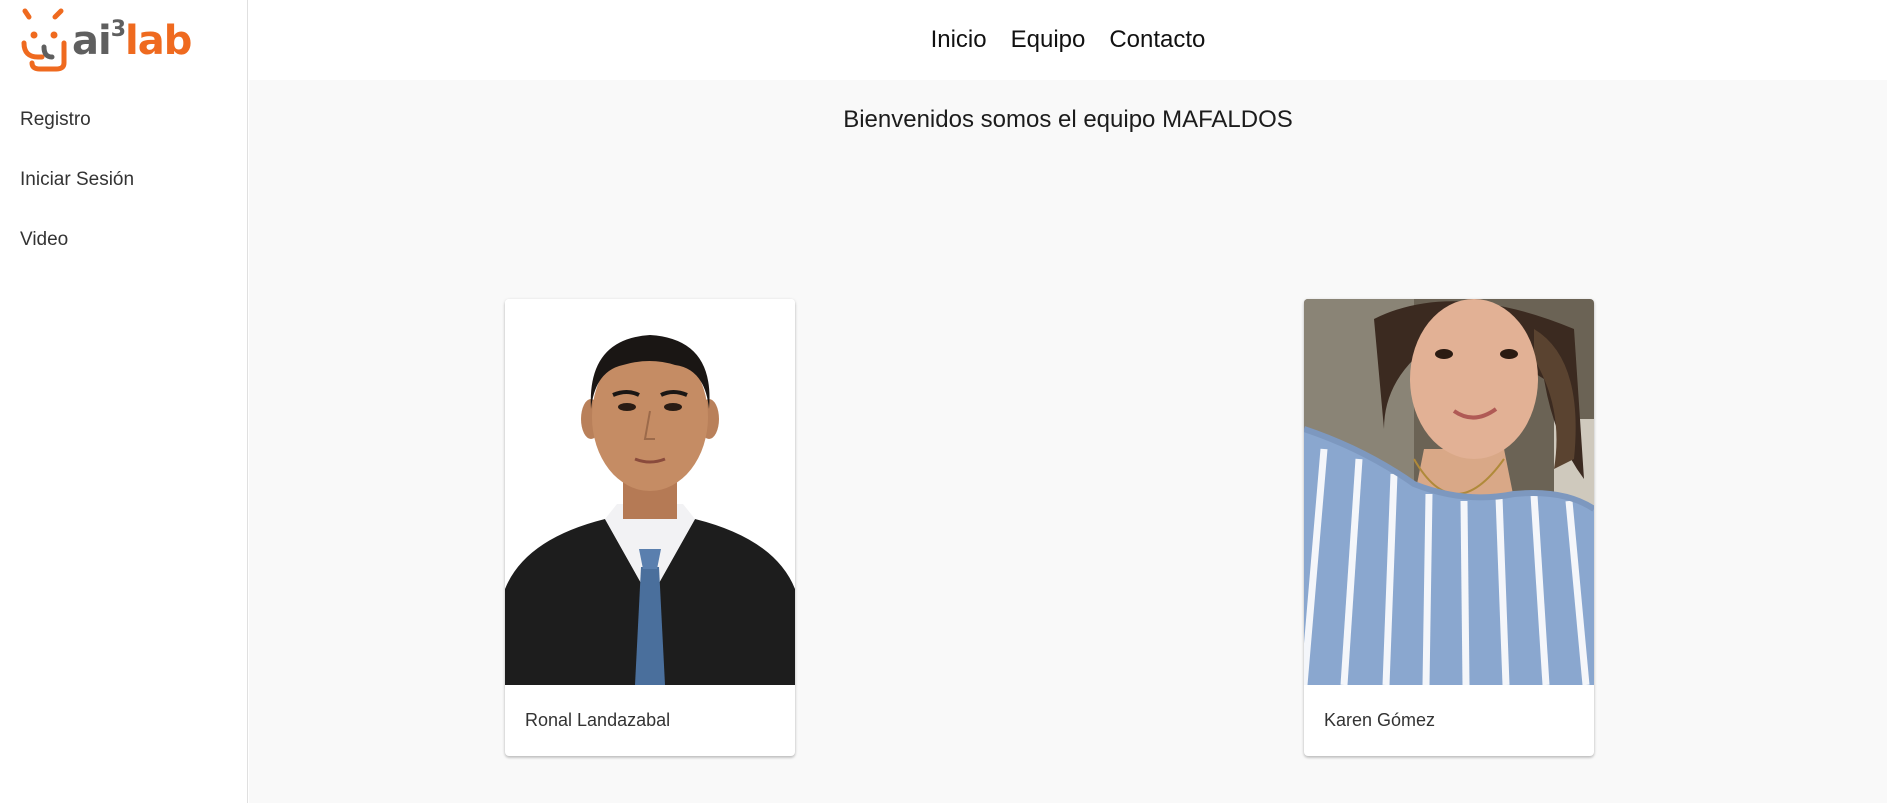 This screenshot has height=803, width=1887. Describe the element at coordinates (1048, 40) in the screenshot. I see `nav-link-equipo: Equipo` at that location.